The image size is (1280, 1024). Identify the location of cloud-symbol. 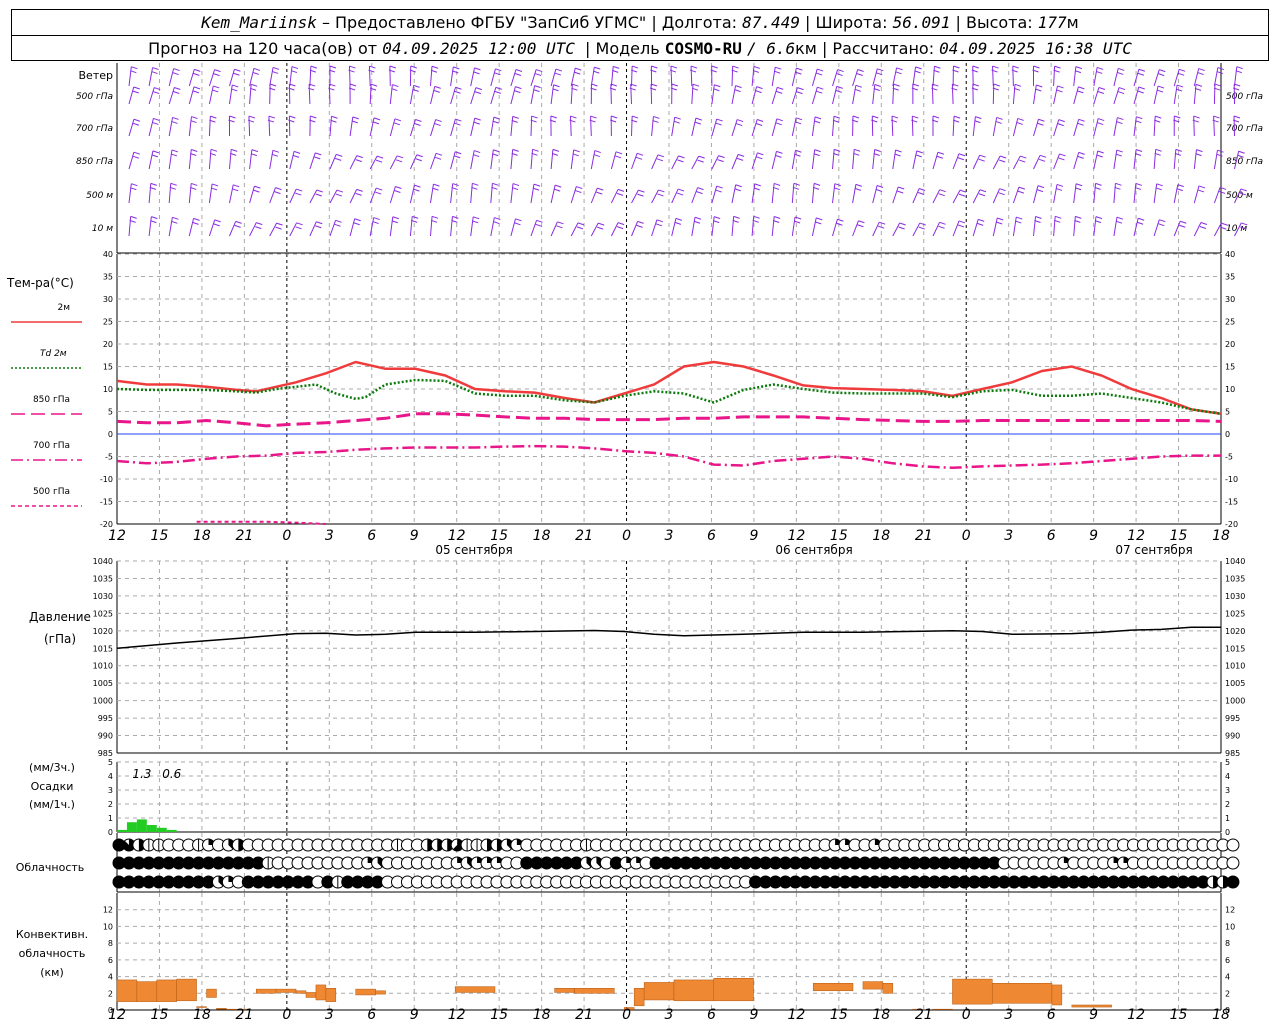
(1233, 882).